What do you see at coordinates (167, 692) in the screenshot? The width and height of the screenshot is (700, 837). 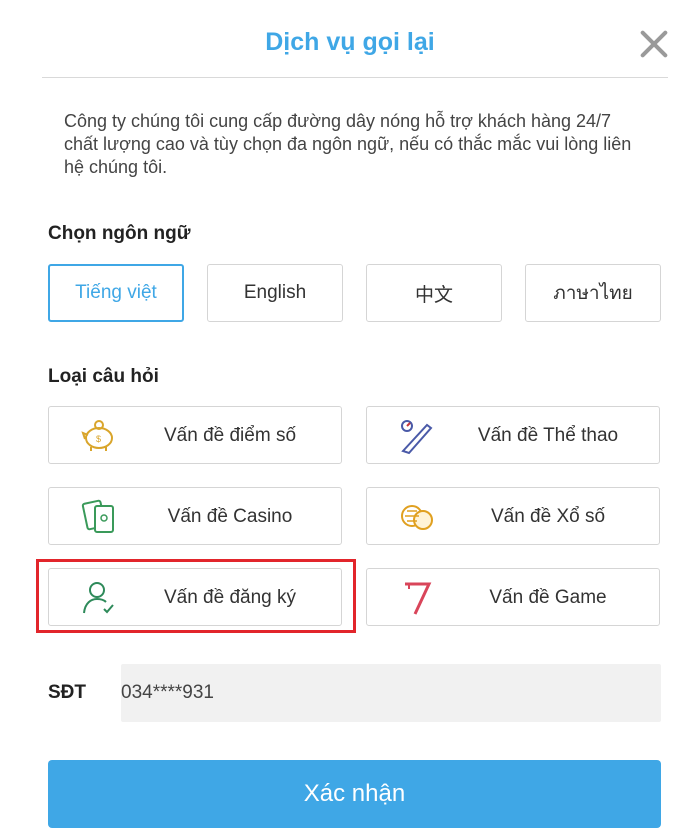 I see `phone-value: 034****931` at bounding box center [167, 692].